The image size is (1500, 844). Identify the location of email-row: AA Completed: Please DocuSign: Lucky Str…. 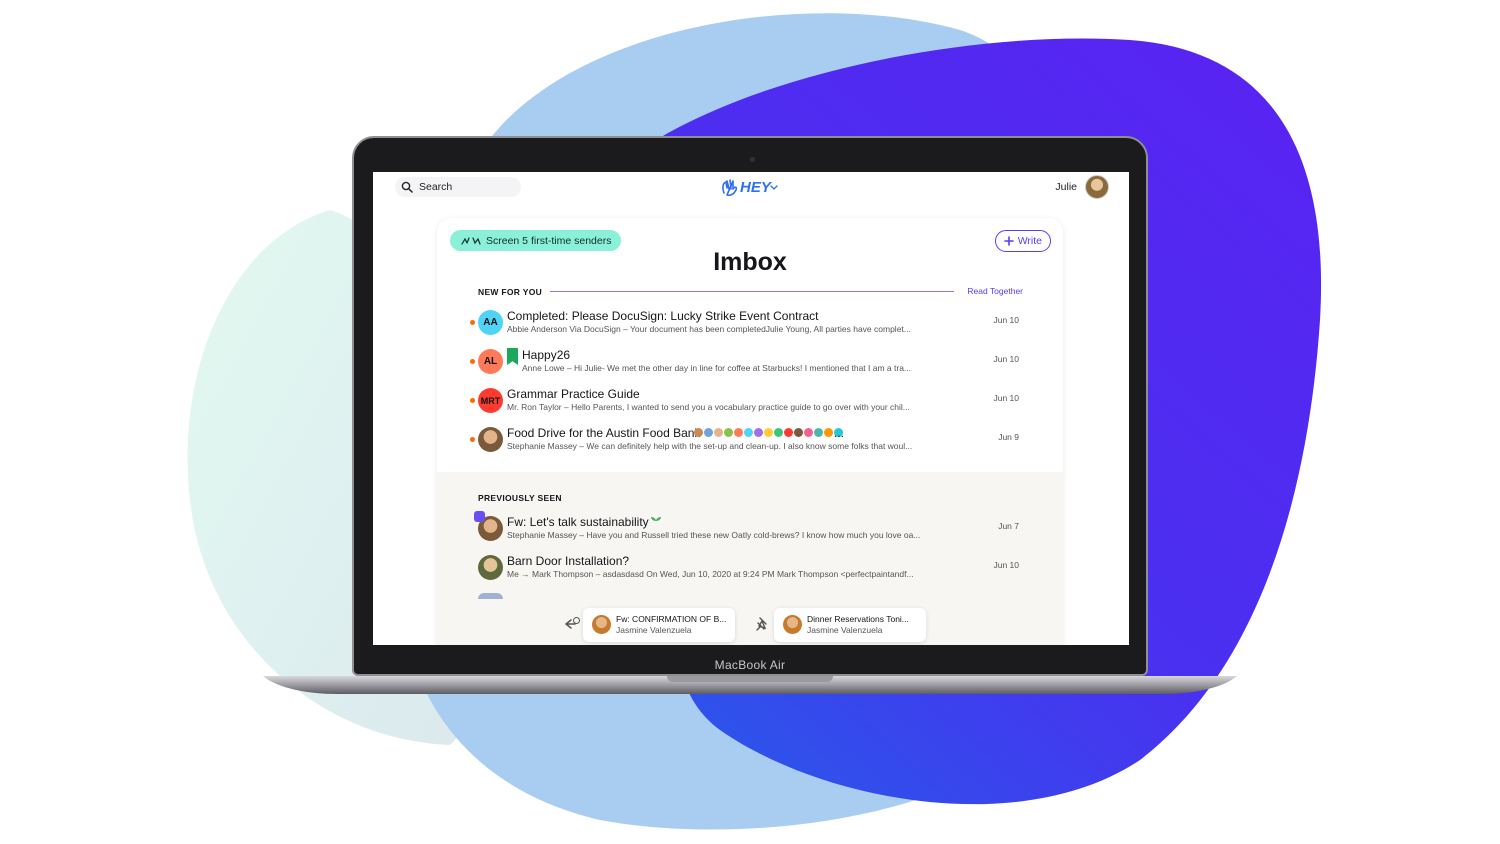
(747, 326).